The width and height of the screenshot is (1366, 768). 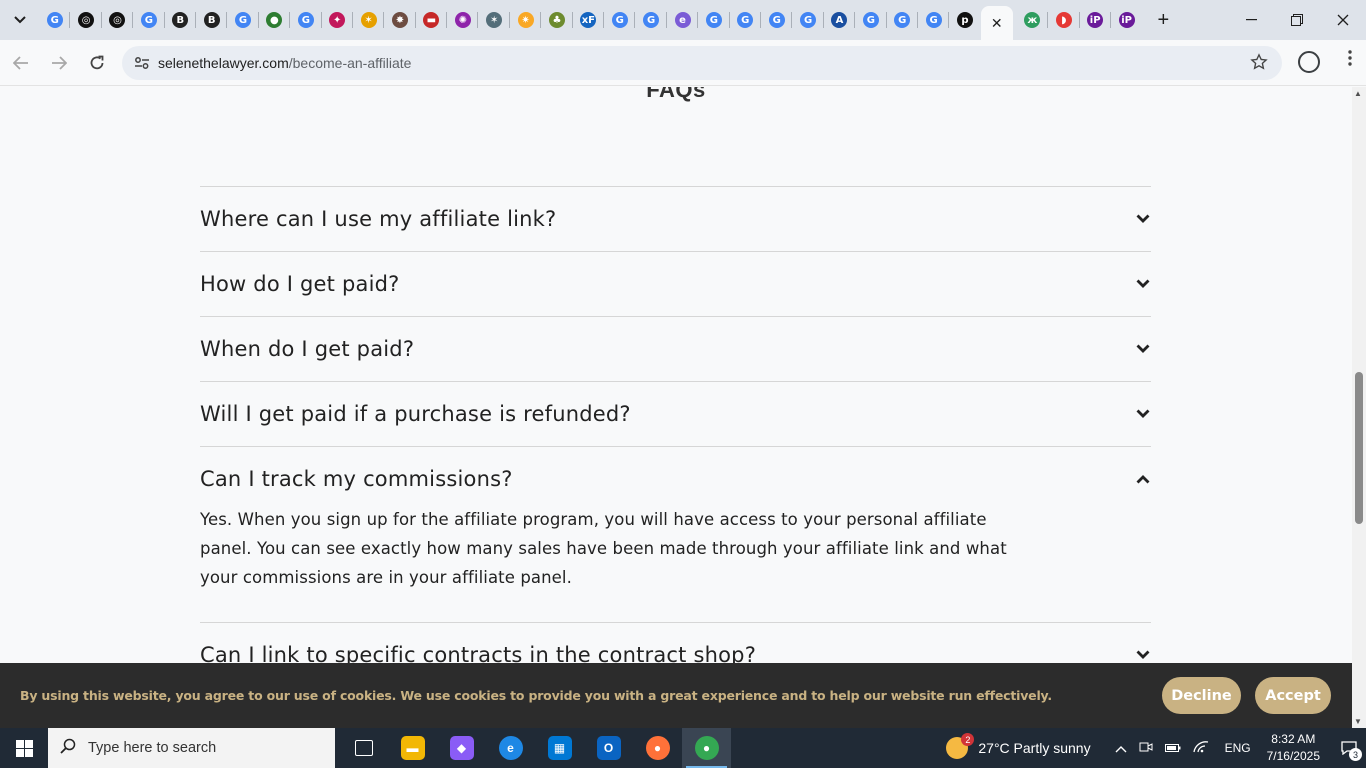 What do you see at coordinates (300, 284) in the screenshot?
I see `faq-question-text: How do I get paid?` at bounding box center [300, 284].